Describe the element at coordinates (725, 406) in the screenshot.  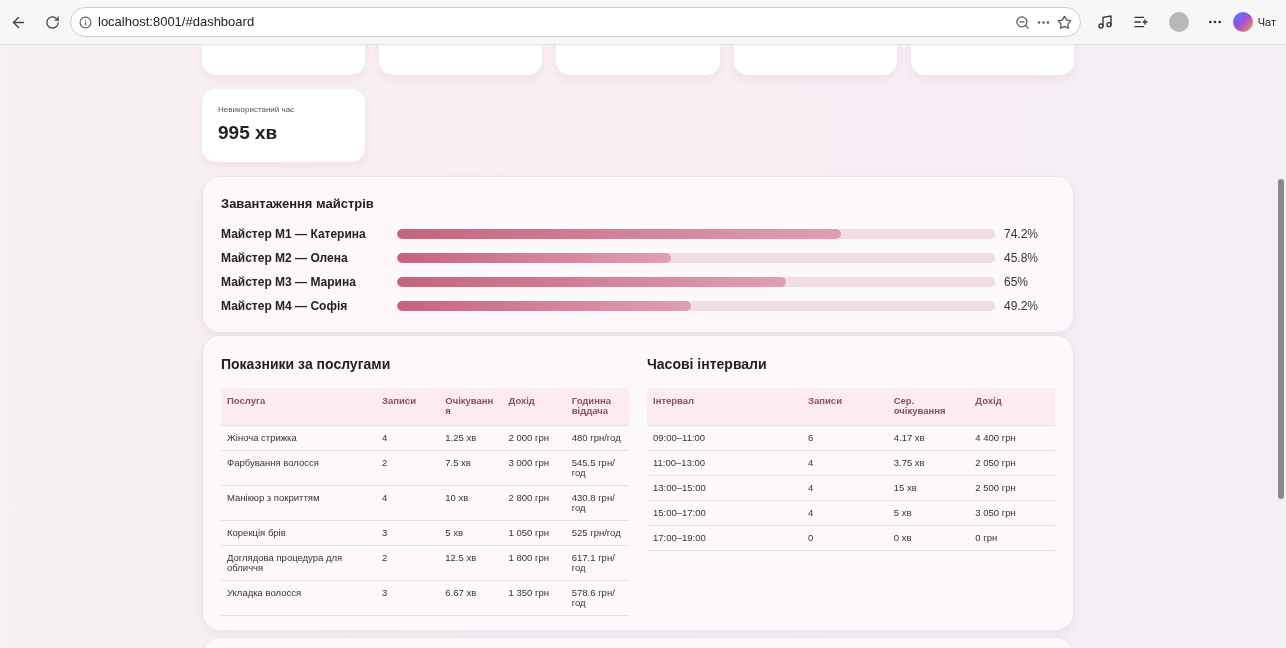
I see `column-header: Інтервал` at that location.